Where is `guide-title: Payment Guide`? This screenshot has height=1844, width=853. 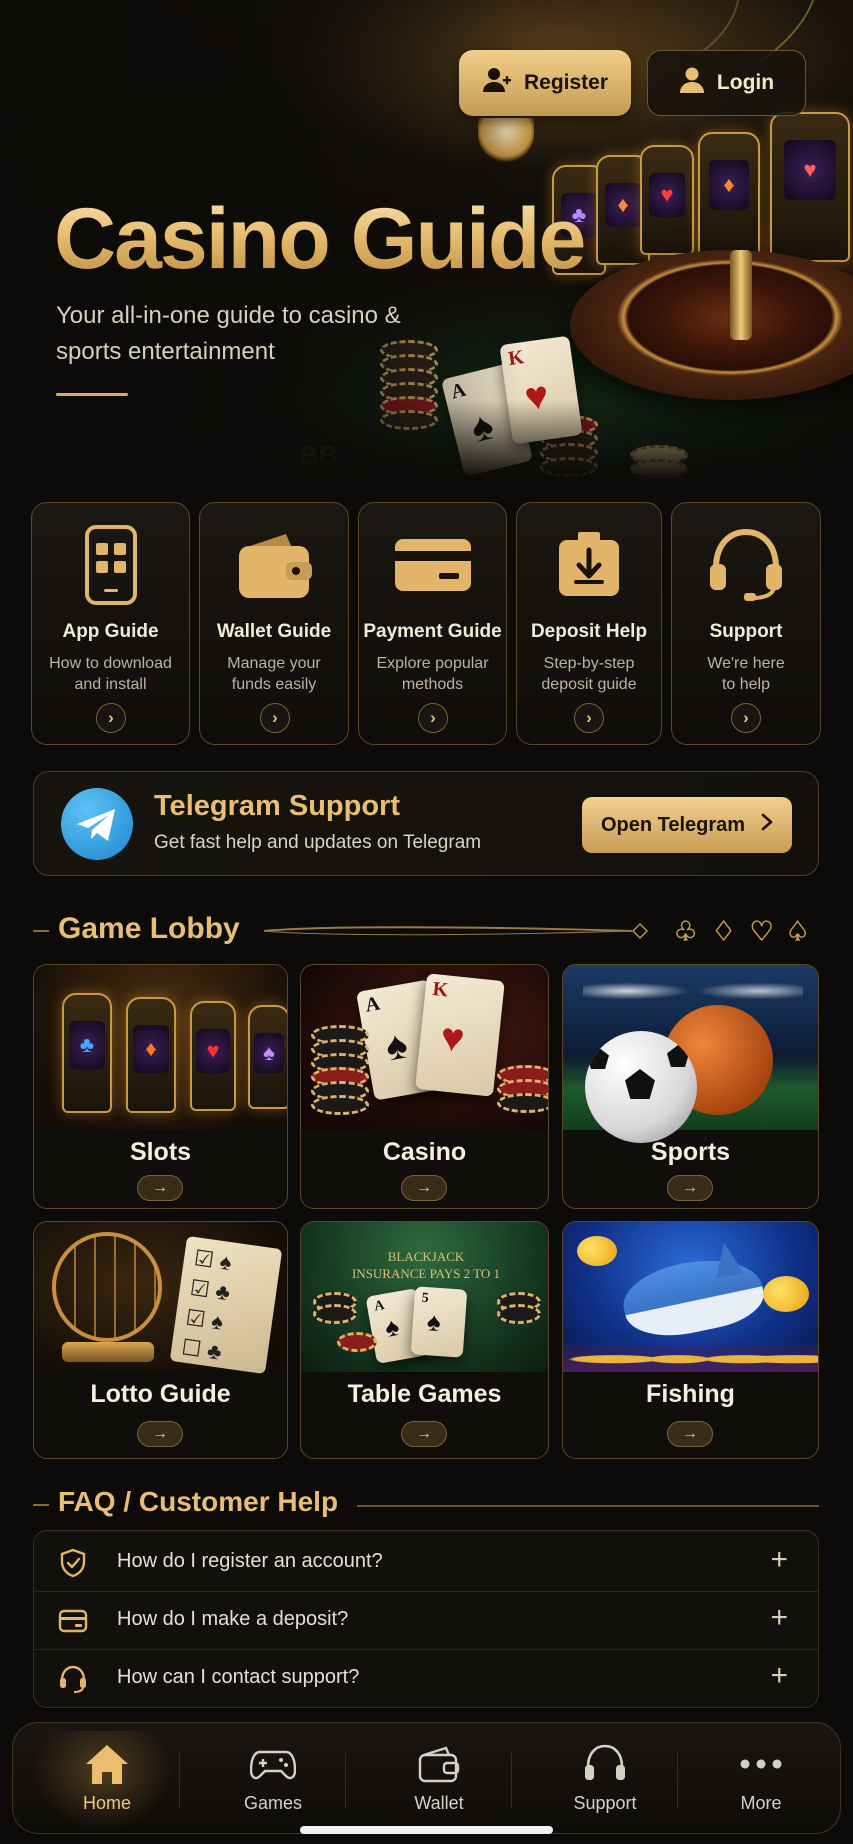 guide-title: Payment Guide is located at coordinates (432, 631).